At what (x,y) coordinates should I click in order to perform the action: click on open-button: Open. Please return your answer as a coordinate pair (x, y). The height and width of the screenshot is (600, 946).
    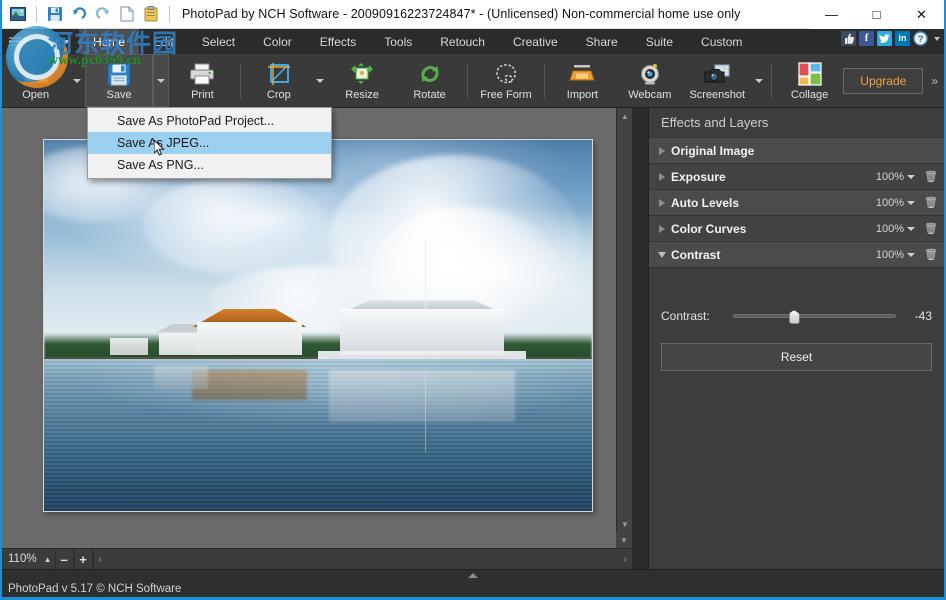
    Looking at the image, I should click on (35, 80).